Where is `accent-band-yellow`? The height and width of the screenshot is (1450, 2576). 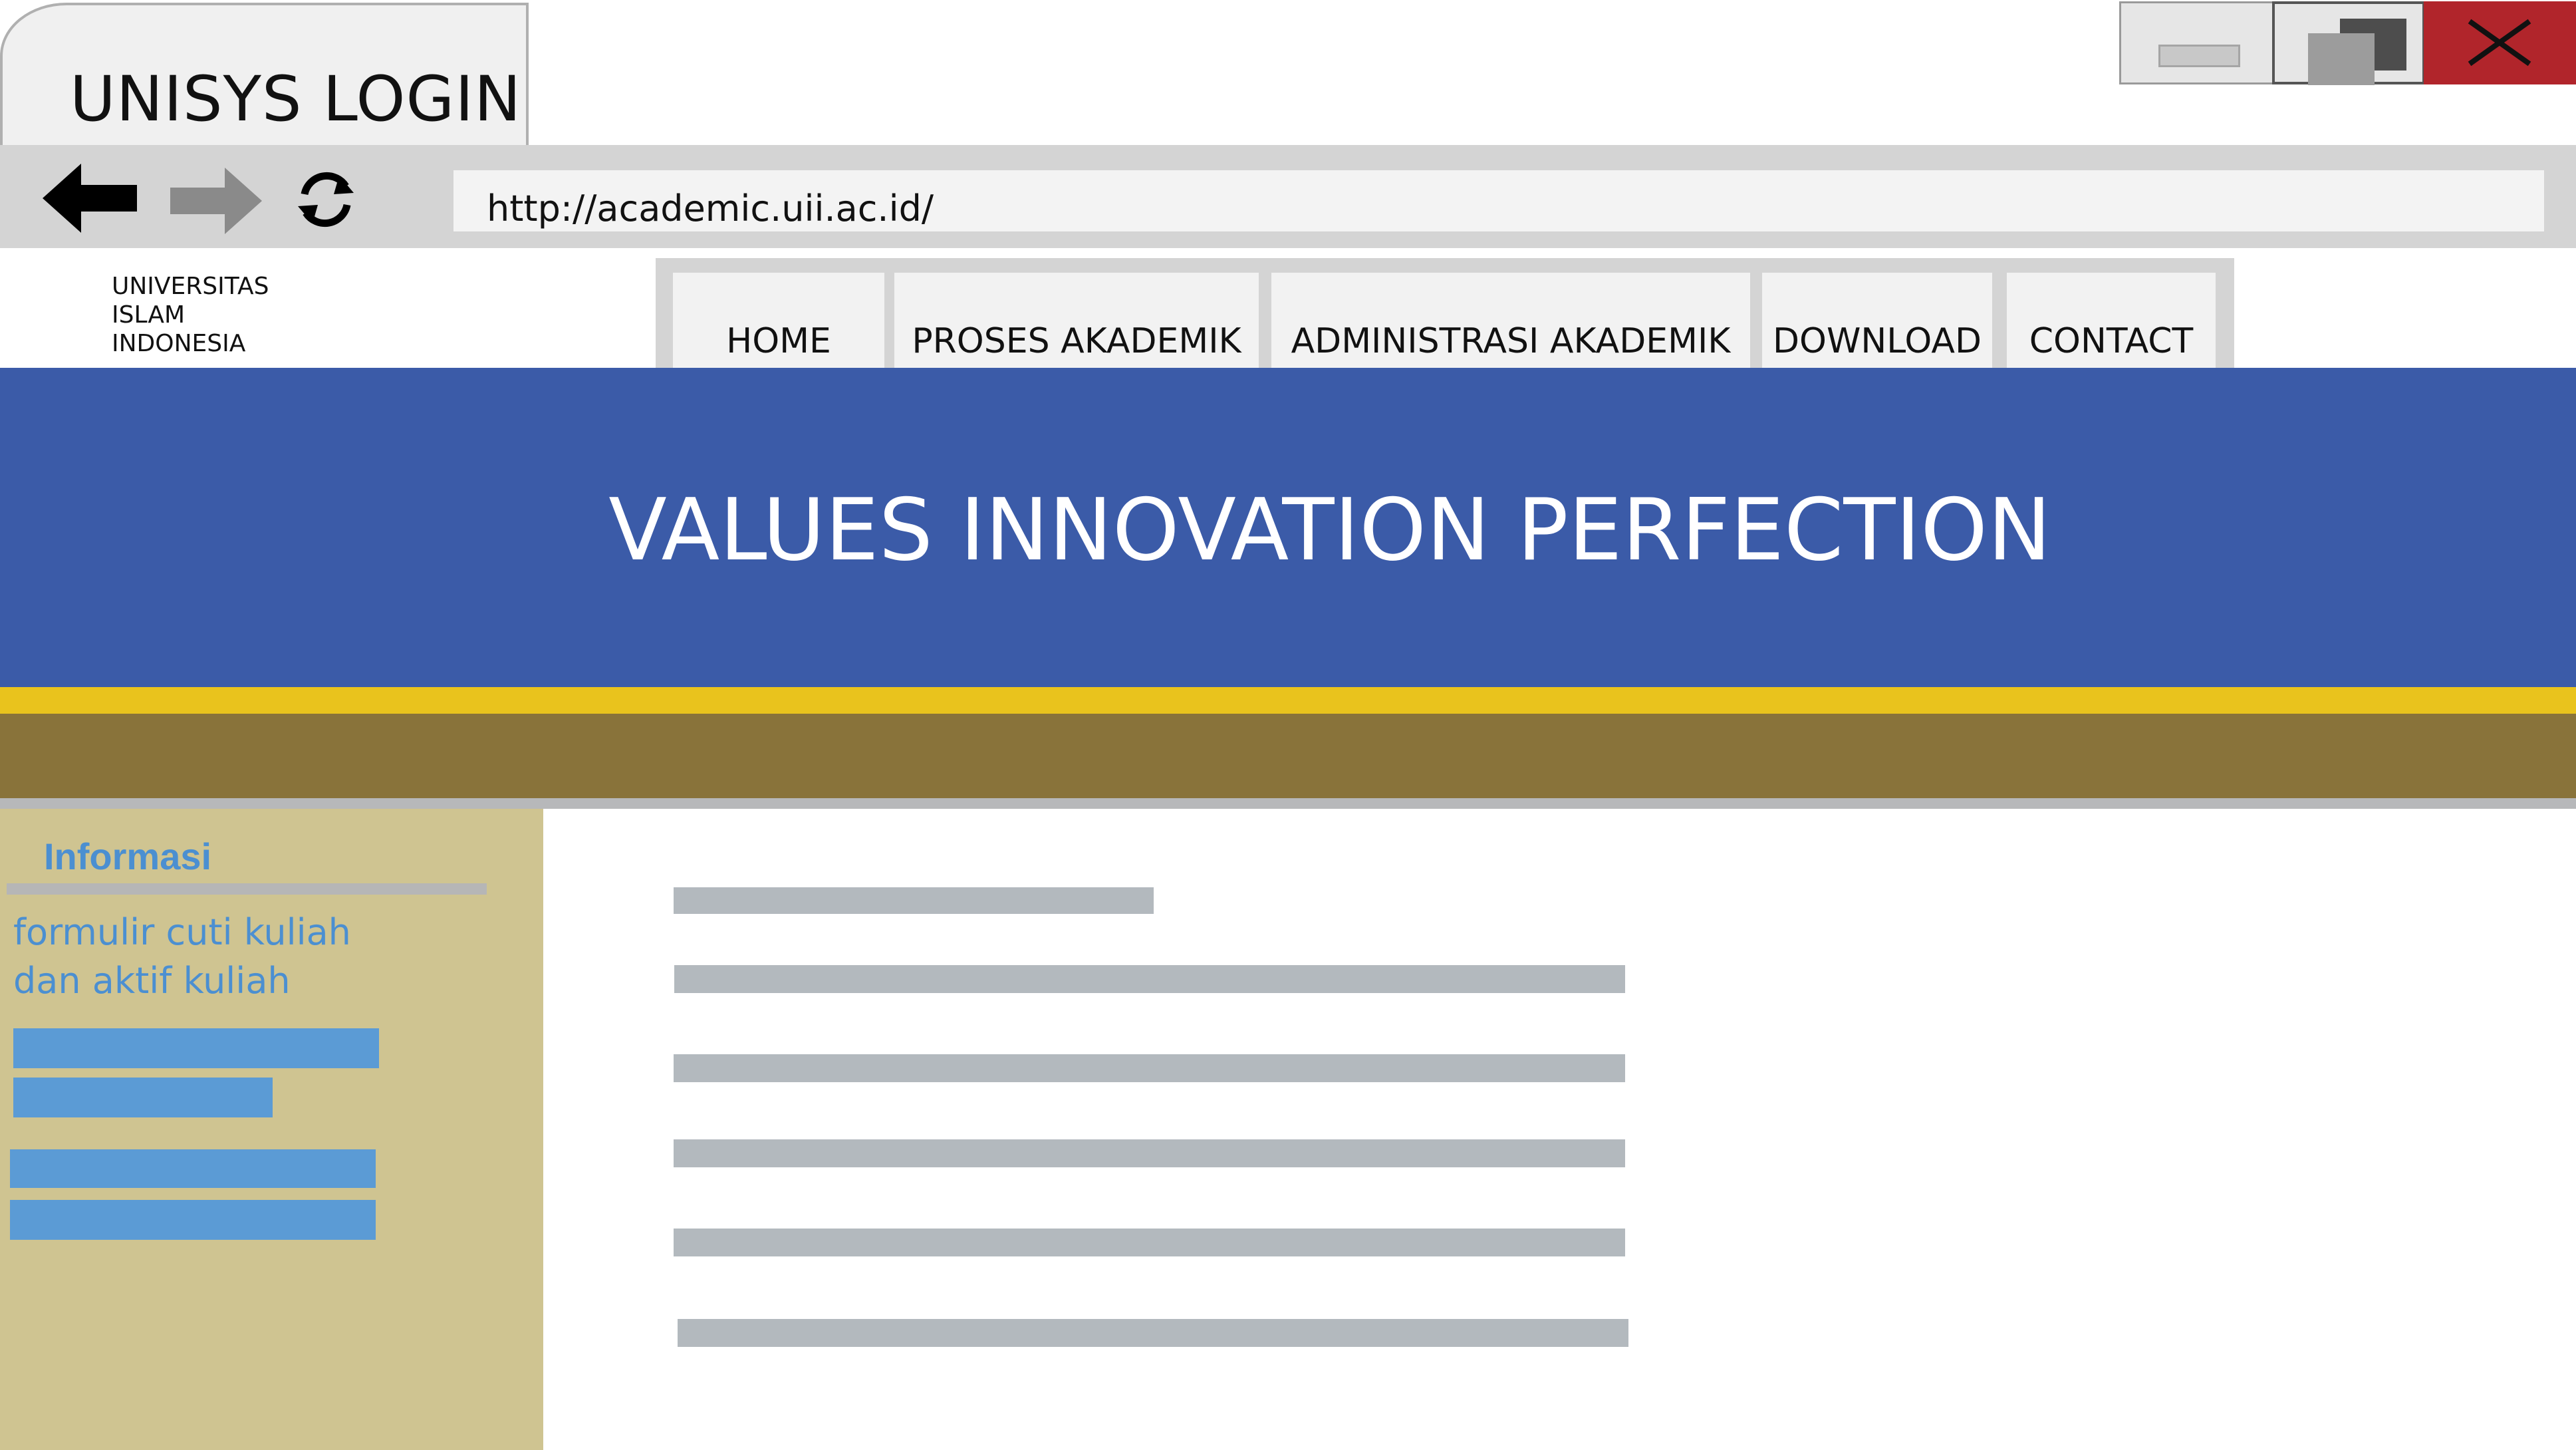
accent-band-yellow is located at coordinates (1288, 700).